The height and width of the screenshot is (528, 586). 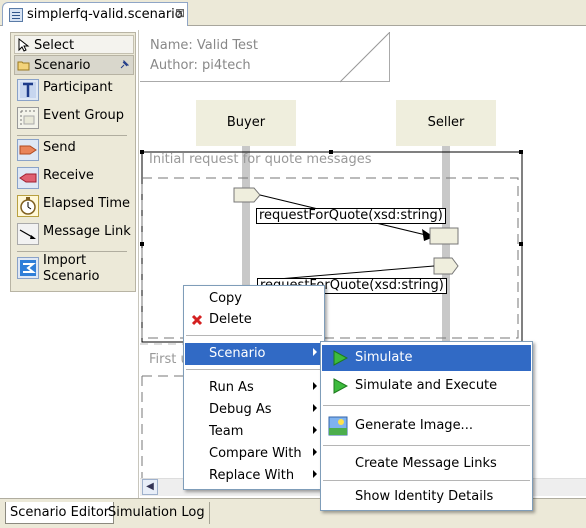 I want to click on delete-icon, so click(x=197, y=320).